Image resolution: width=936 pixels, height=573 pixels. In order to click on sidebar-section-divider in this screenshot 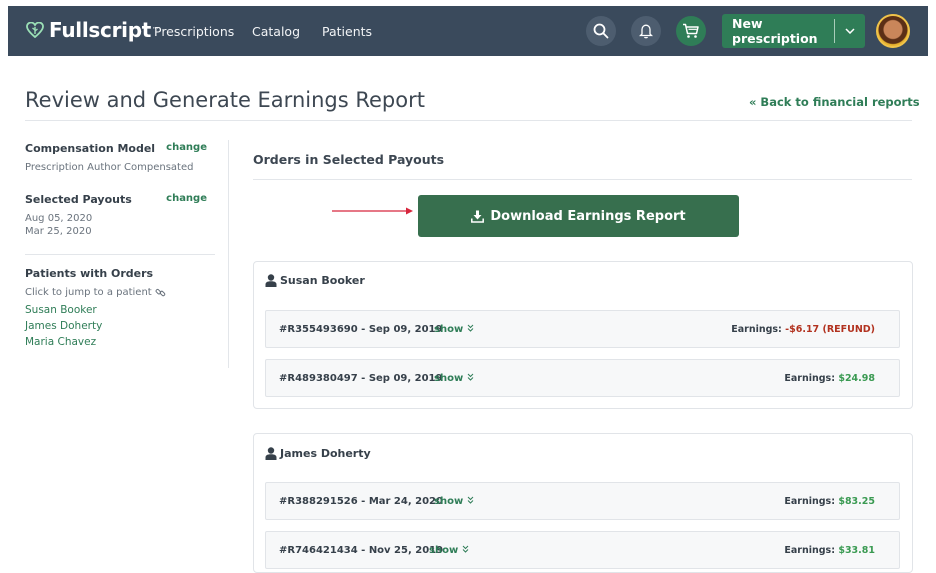, I will do `click(120, 254)`.